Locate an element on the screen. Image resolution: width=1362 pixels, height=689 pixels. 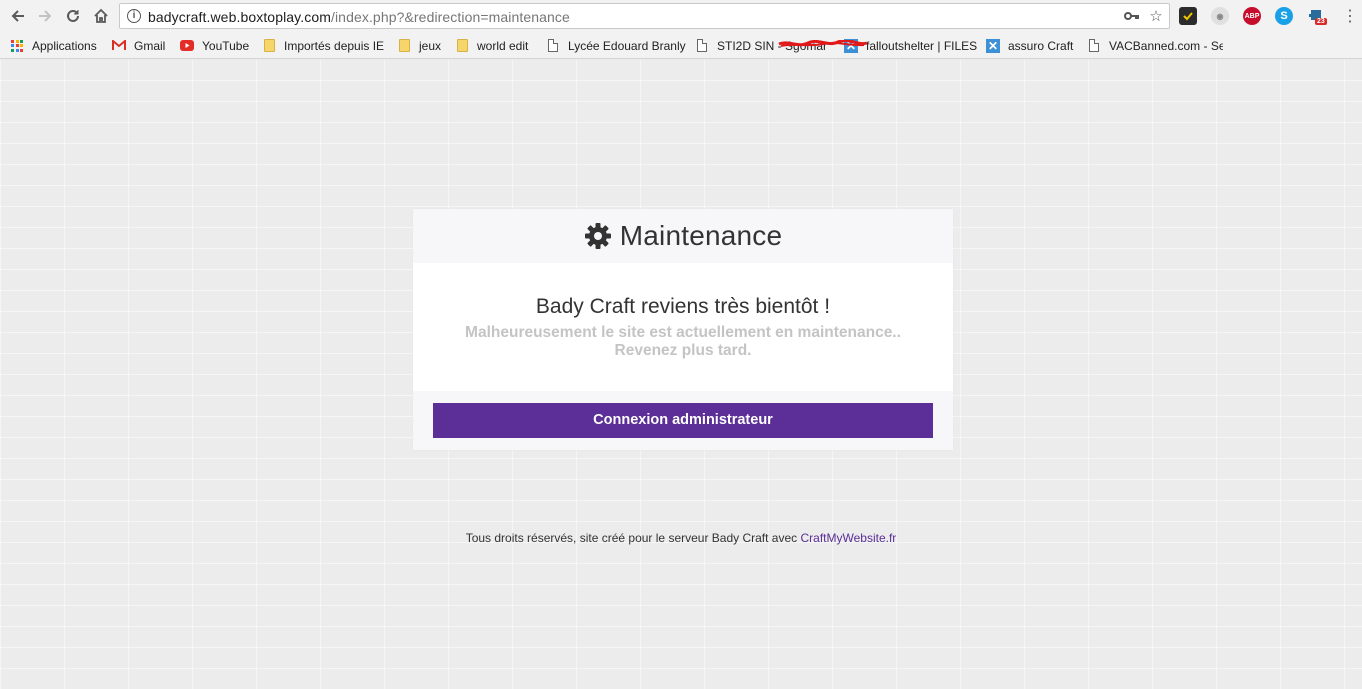
home-button is located at coordinates (101, 16).